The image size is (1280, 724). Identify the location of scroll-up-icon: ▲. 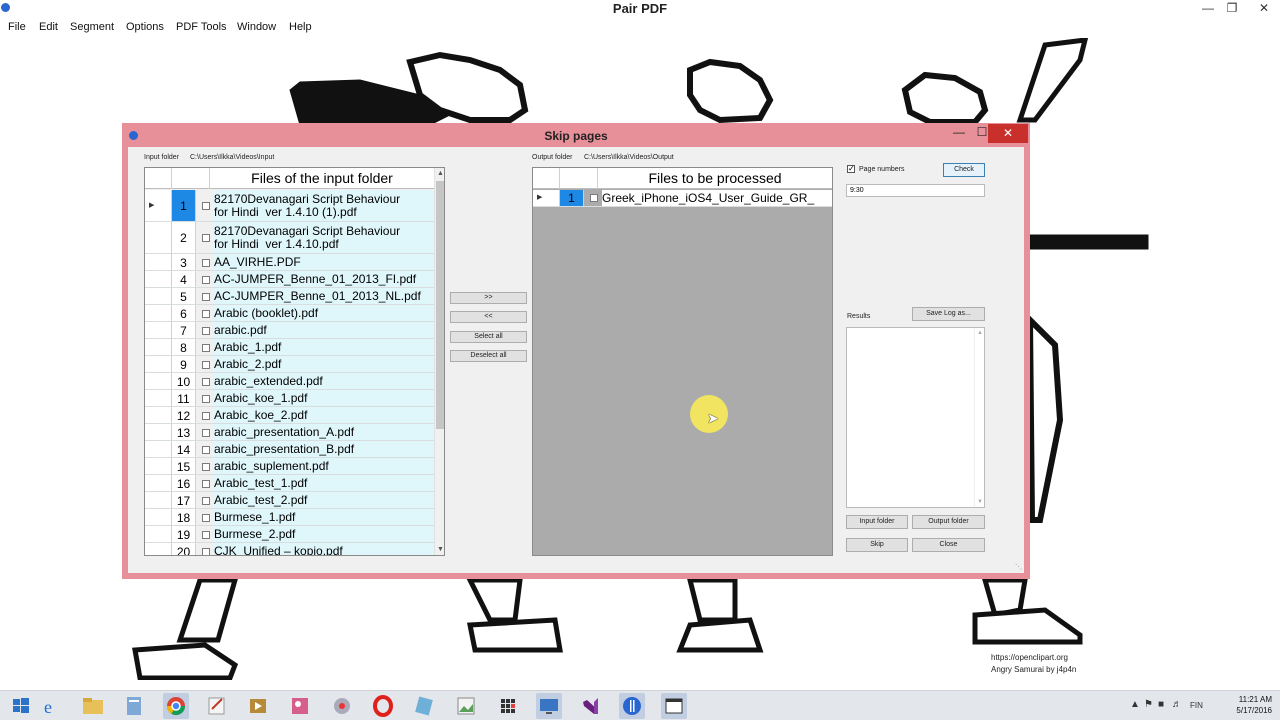
(439, 173).